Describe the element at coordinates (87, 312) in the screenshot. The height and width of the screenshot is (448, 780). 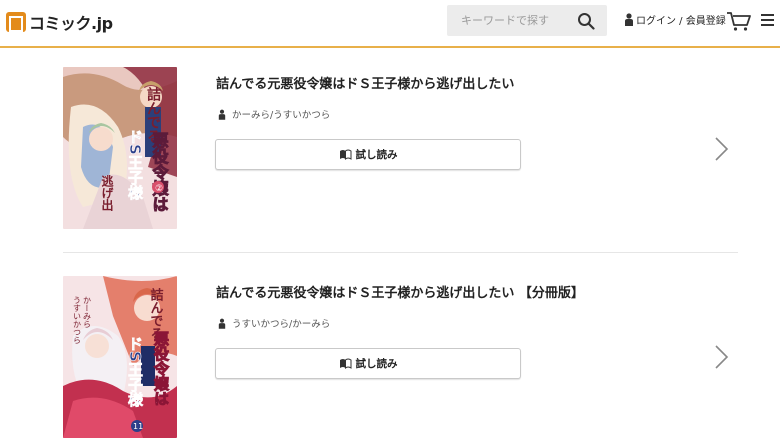
I see `svg-text: かーみら` at that location.